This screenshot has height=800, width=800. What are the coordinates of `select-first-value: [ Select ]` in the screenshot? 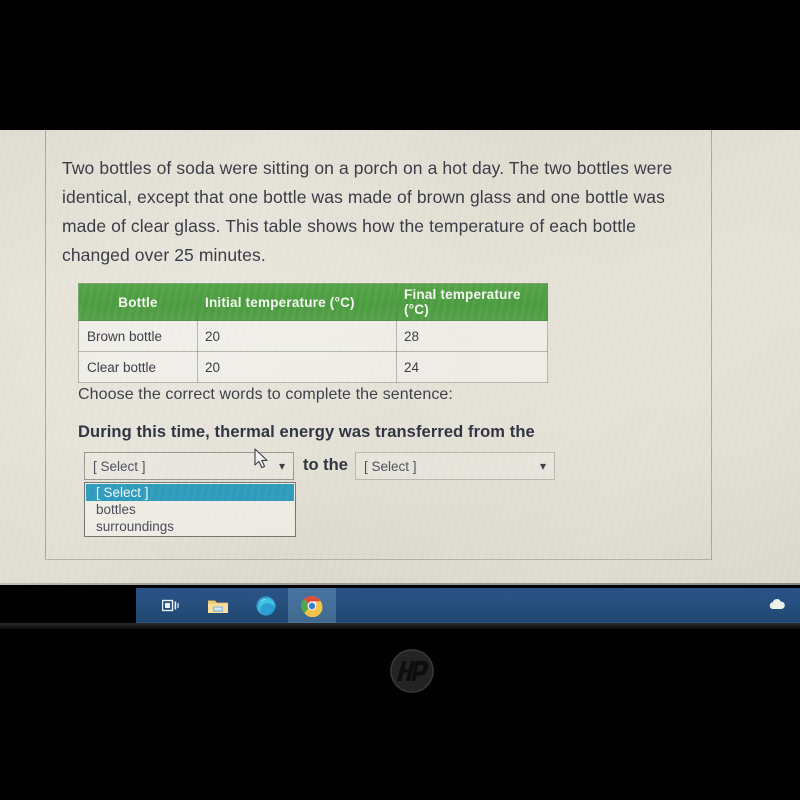 It's located at (119, 466).